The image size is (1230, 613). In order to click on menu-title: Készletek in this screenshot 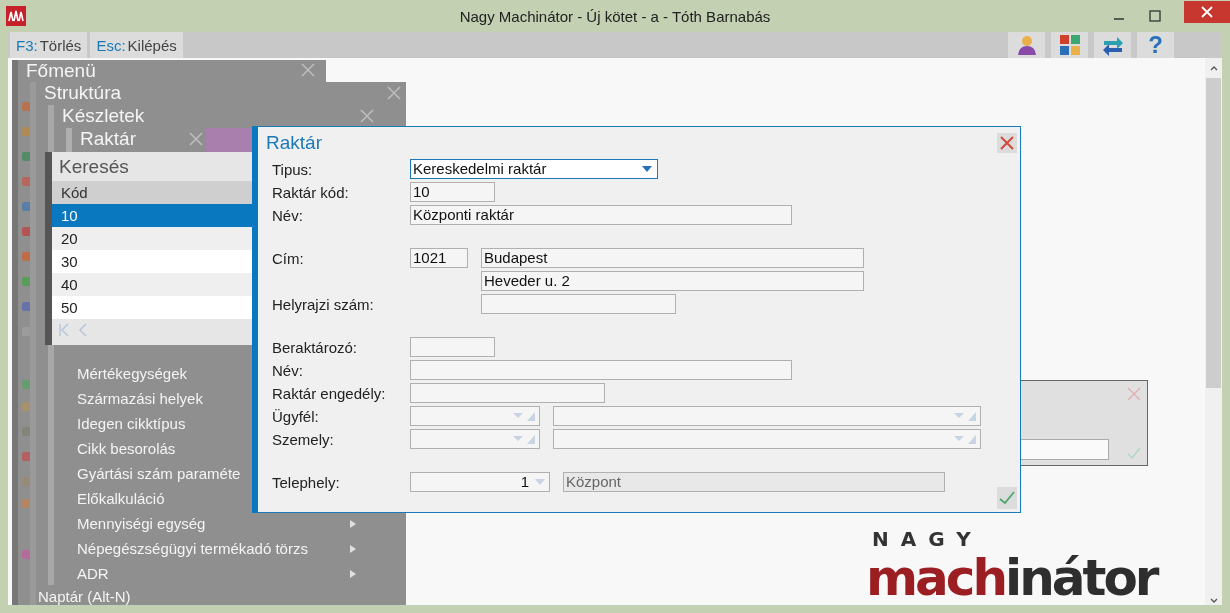, I will do `click(103, 116)`.